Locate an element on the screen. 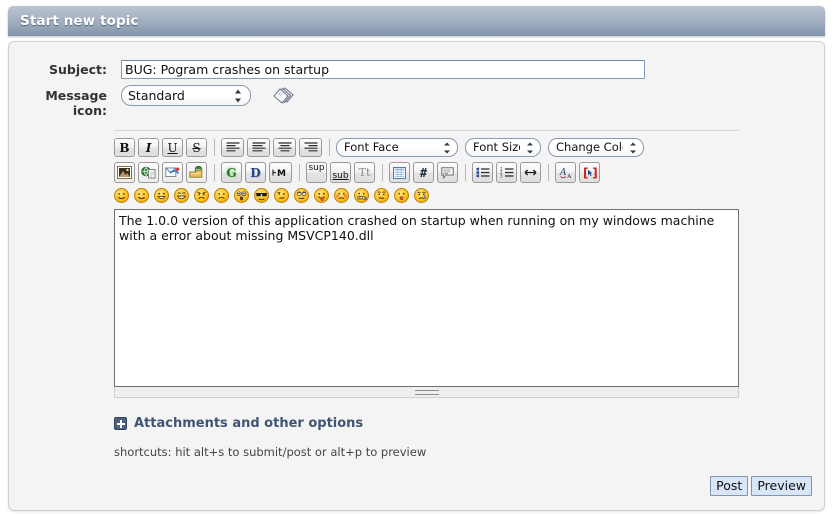  smiley-cry-icon is located at coordinates (421, 195).